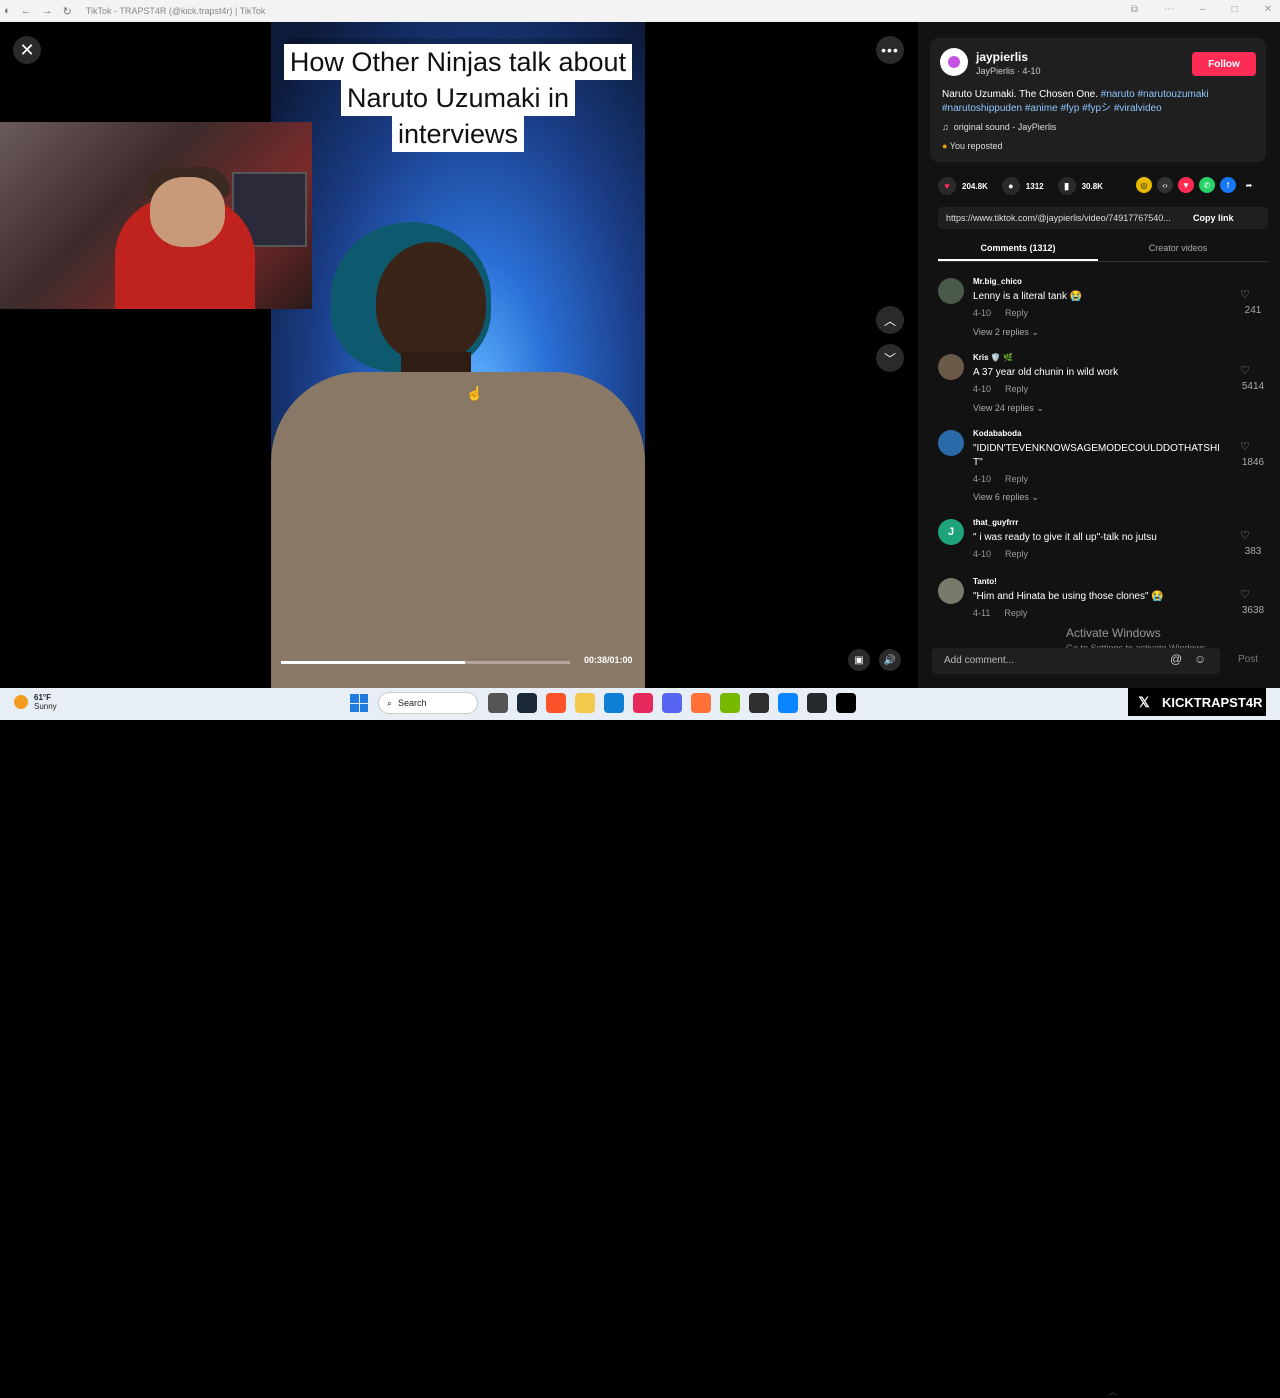 The width and height of the screenshot is (1280, 1398). What do you see at coordinates (982, 108) in the screenshot?
I see `hashtag-link: #narutoshippuden` at bounding box center [982, 108].